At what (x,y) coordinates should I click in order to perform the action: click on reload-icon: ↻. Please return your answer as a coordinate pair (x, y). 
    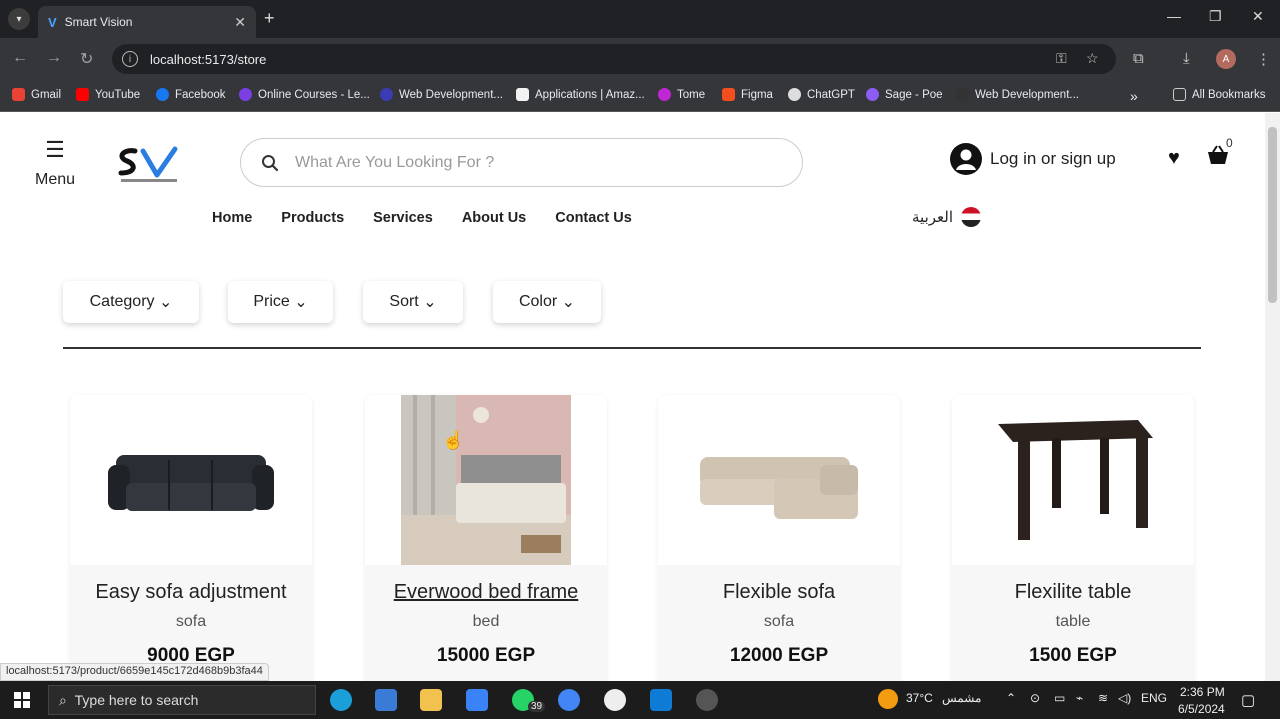
    Looking at the image, I should click on (86, 59).